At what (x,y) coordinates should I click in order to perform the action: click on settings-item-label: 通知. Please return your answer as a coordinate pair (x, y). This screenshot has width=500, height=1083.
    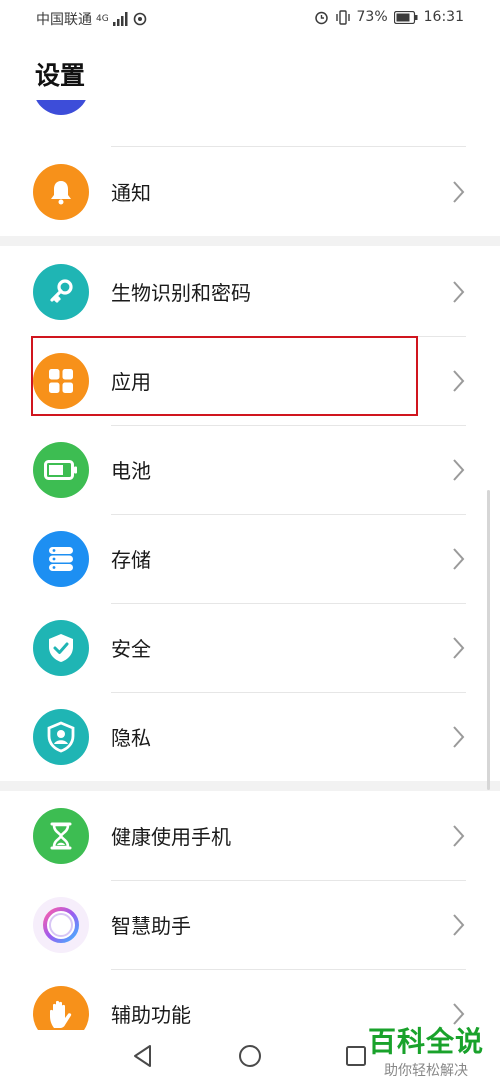
    Looking at the image, I should click on (131, 193).